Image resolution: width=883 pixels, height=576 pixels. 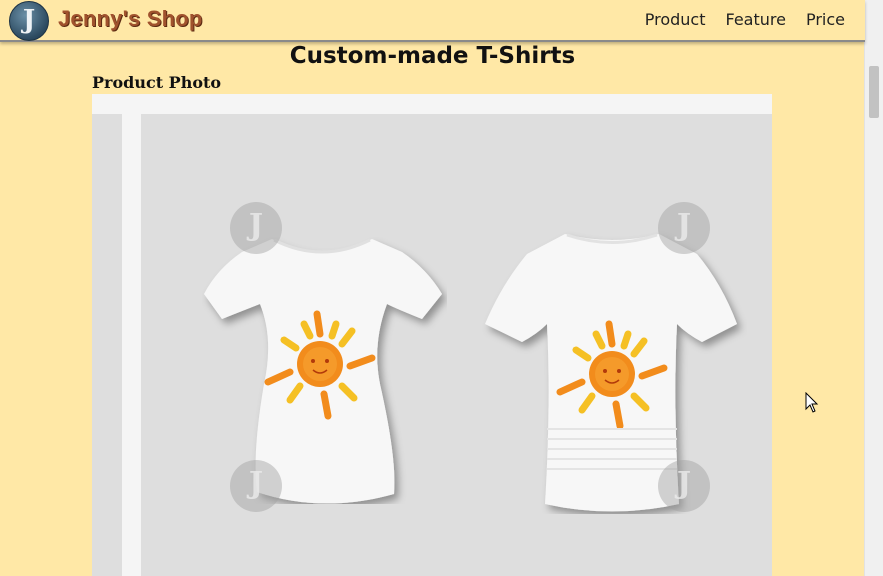 I want to click on nav-menu: Product Feature Price, so click(x=745, y=19).